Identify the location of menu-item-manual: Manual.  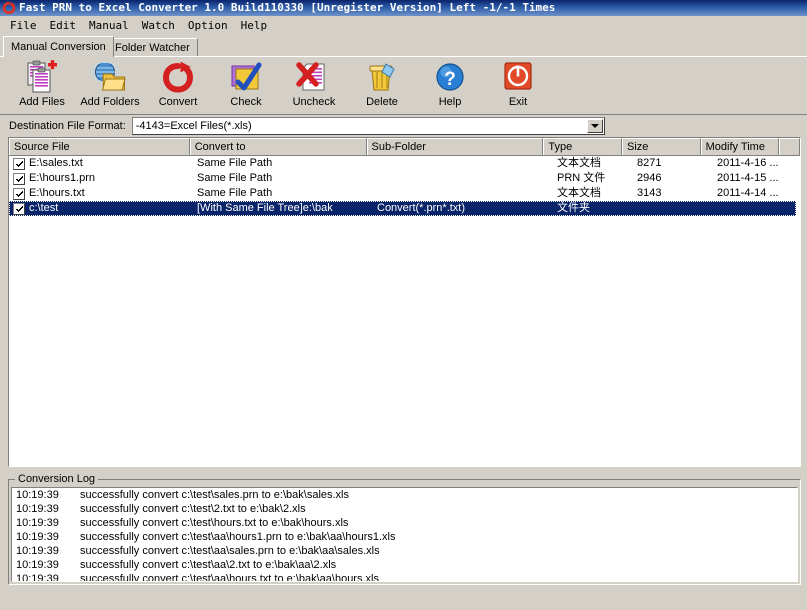
(109, 25).